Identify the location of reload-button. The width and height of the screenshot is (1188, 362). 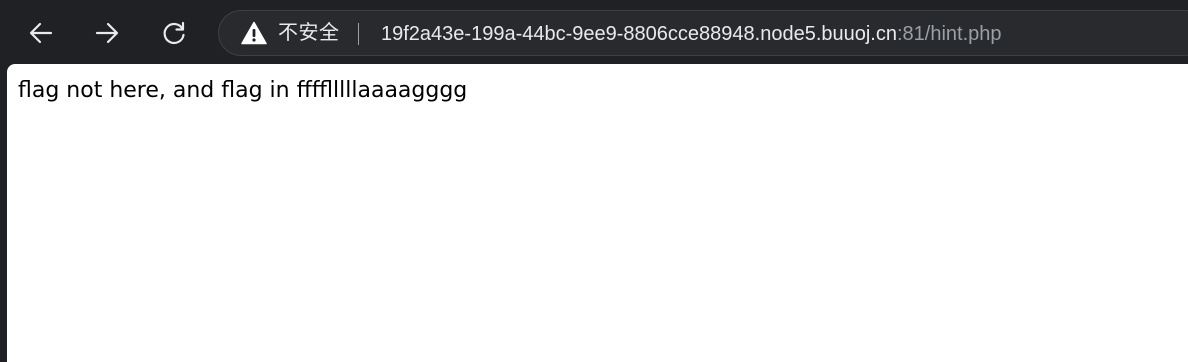
(174, 33).